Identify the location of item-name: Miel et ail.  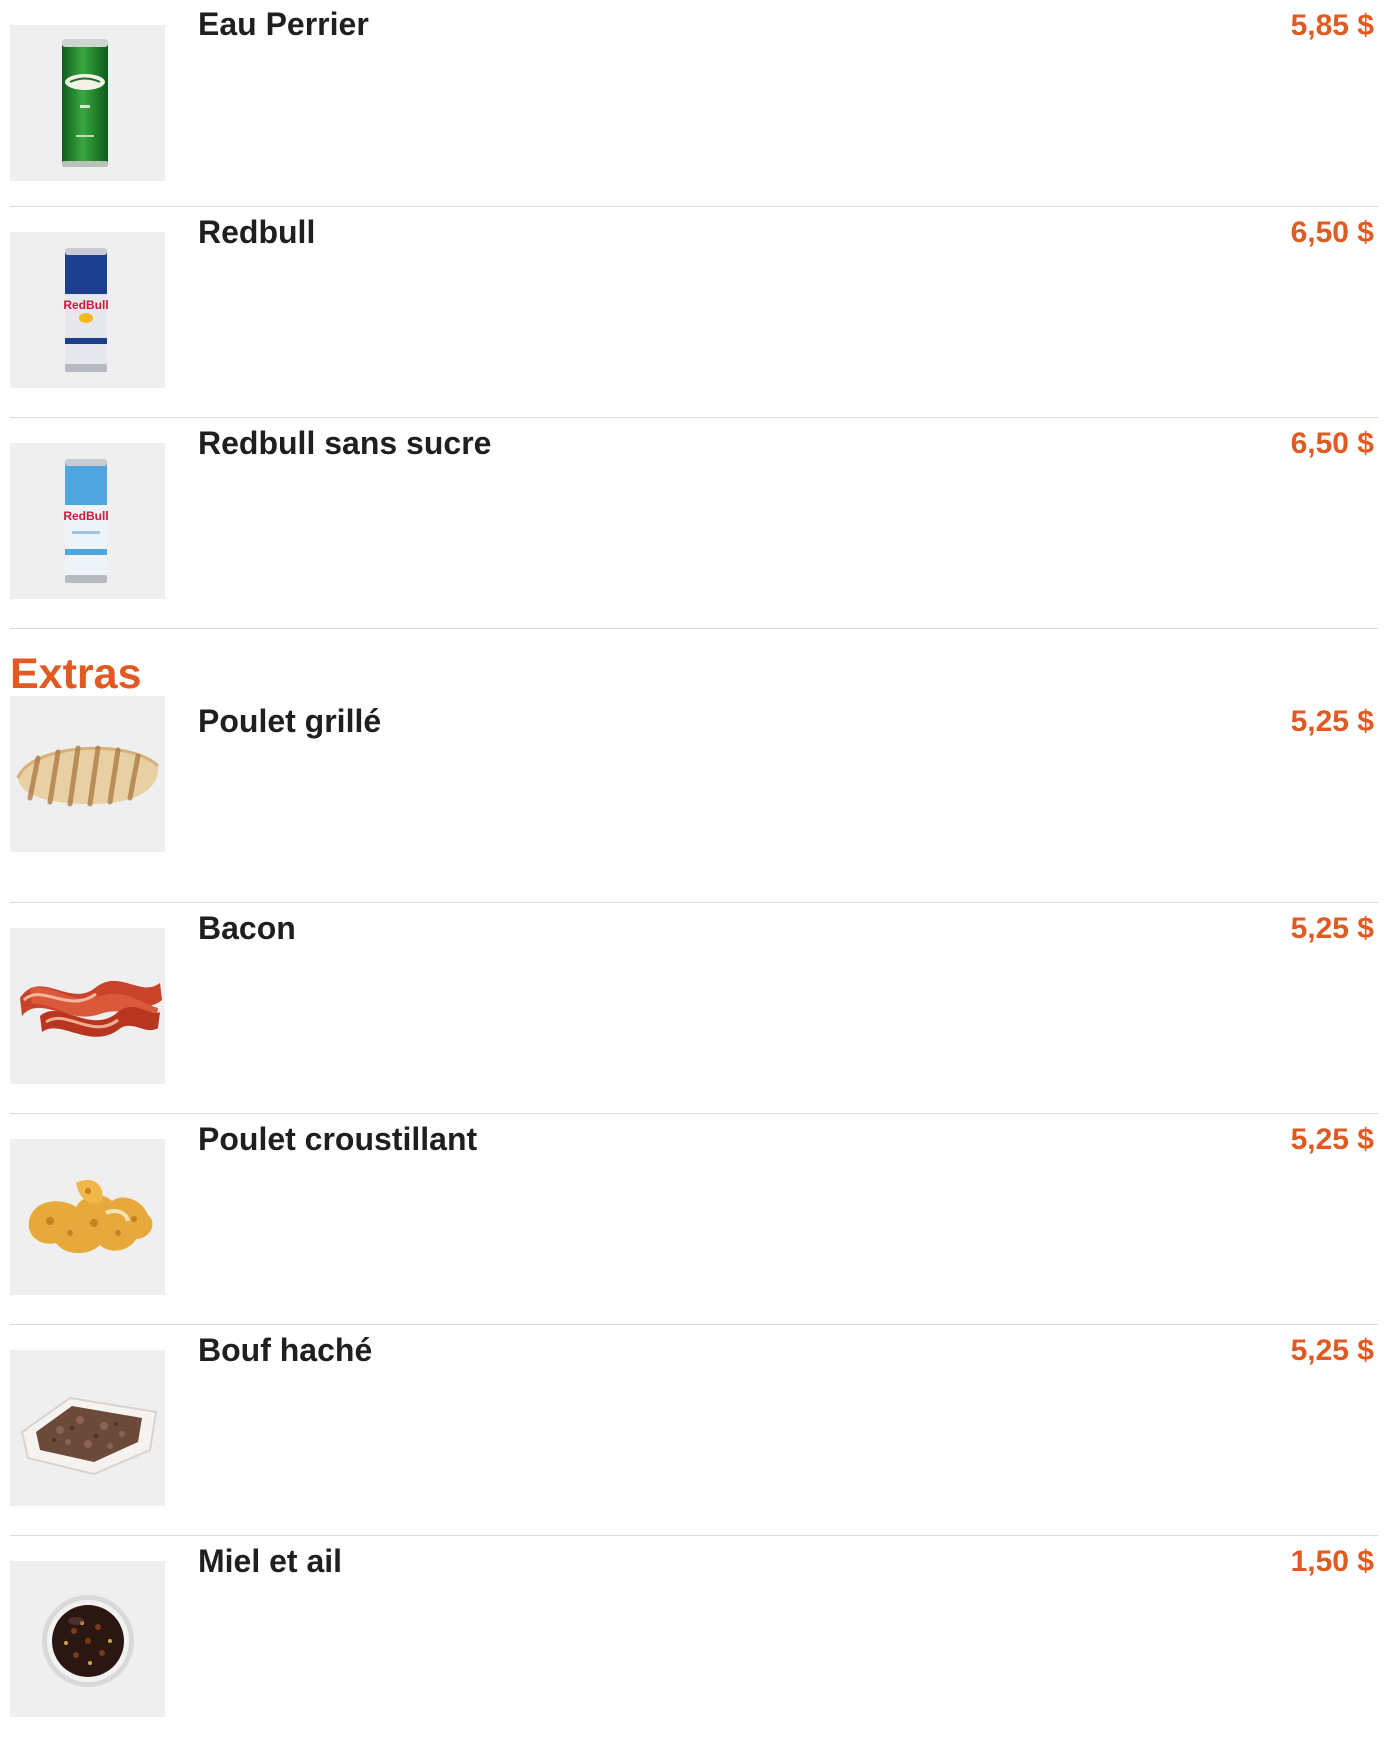
(270, 1561).